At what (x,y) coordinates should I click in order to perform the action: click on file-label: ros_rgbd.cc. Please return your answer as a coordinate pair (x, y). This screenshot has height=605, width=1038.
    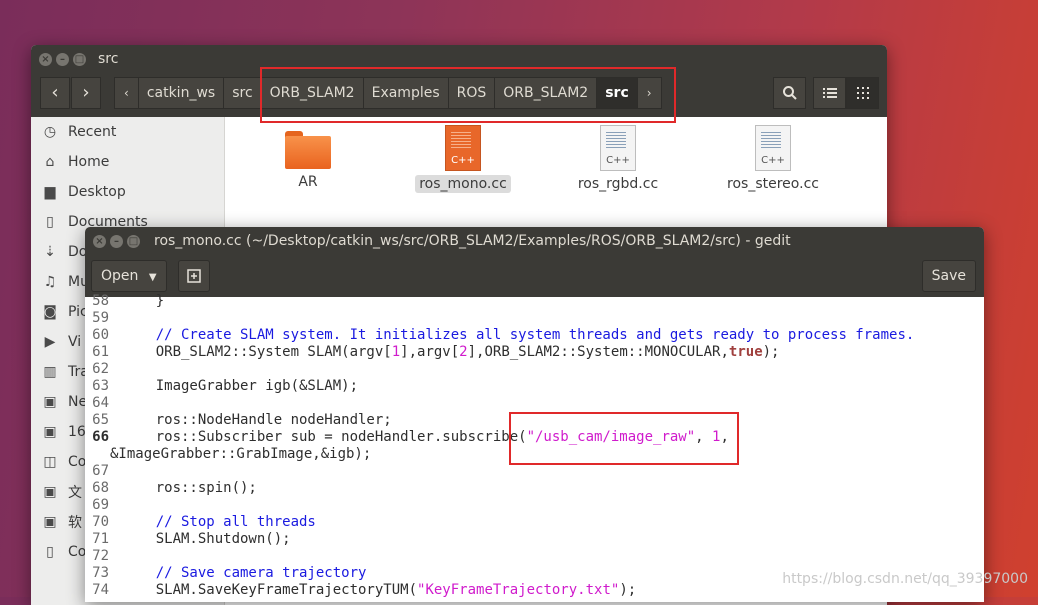
    Looking at the image, I should click on (618, 184).